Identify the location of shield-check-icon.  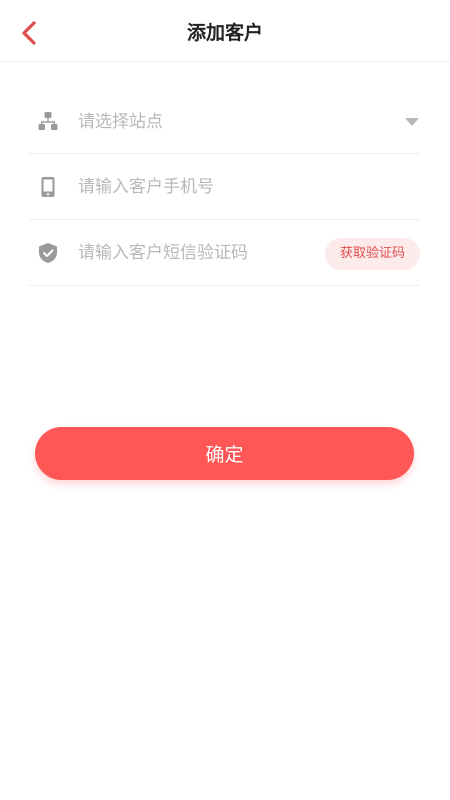
(48, 253).